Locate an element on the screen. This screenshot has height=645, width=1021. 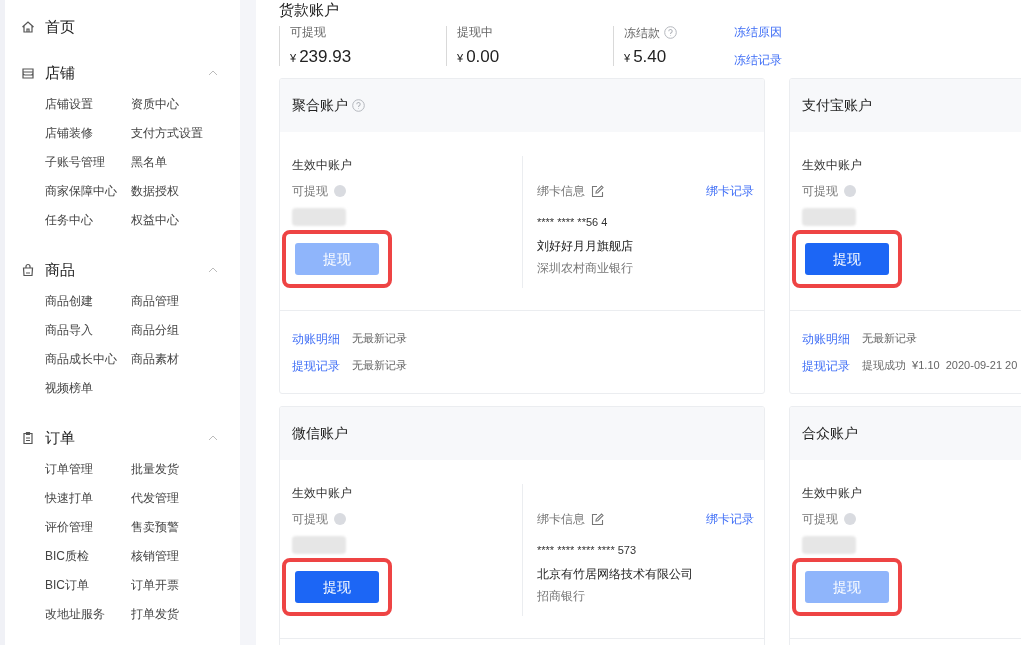
nav-item: 快速打单 is located at coordinates (88, 498).